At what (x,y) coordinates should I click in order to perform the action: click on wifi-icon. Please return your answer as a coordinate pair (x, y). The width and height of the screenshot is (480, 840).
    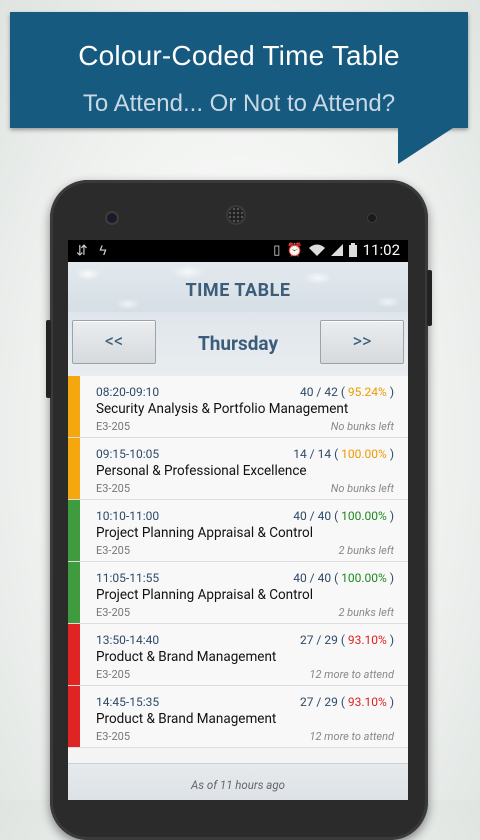
    Looking at the image, I should click on (316, 250).